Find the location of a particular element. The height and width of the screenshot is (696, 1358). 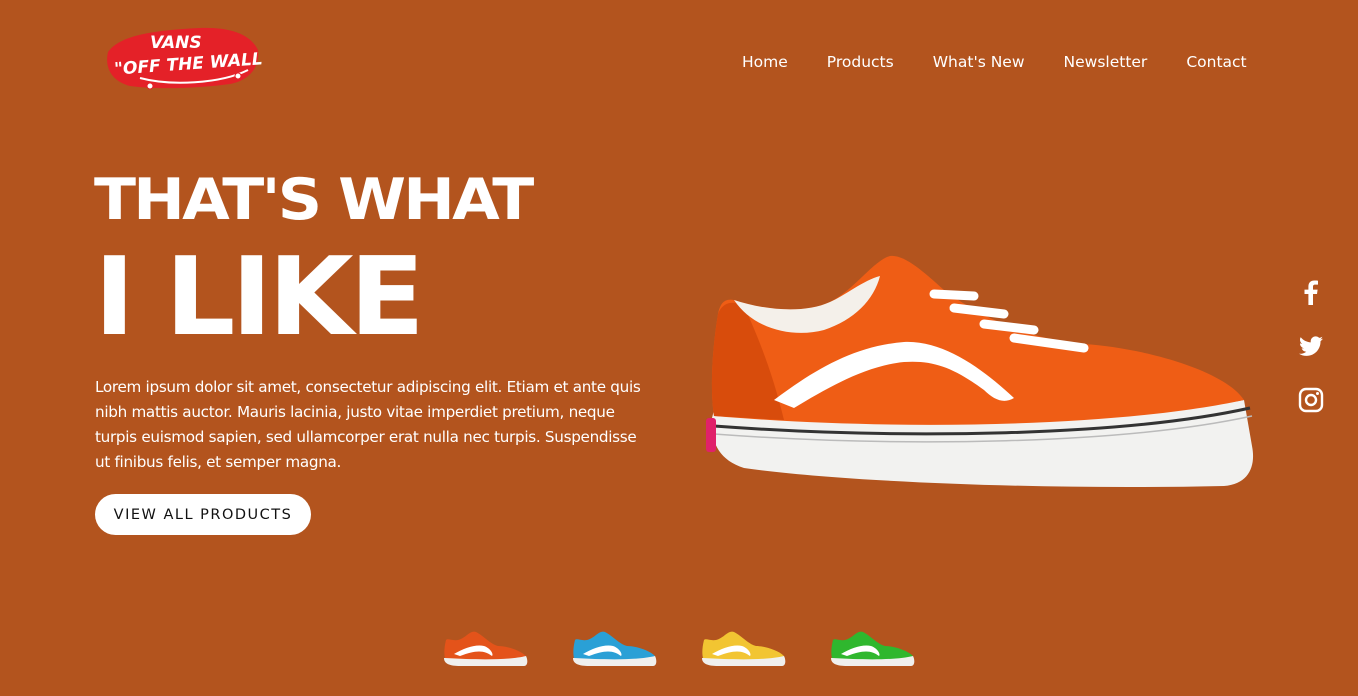

facebook-icon is located at coordinates (1311, 292).